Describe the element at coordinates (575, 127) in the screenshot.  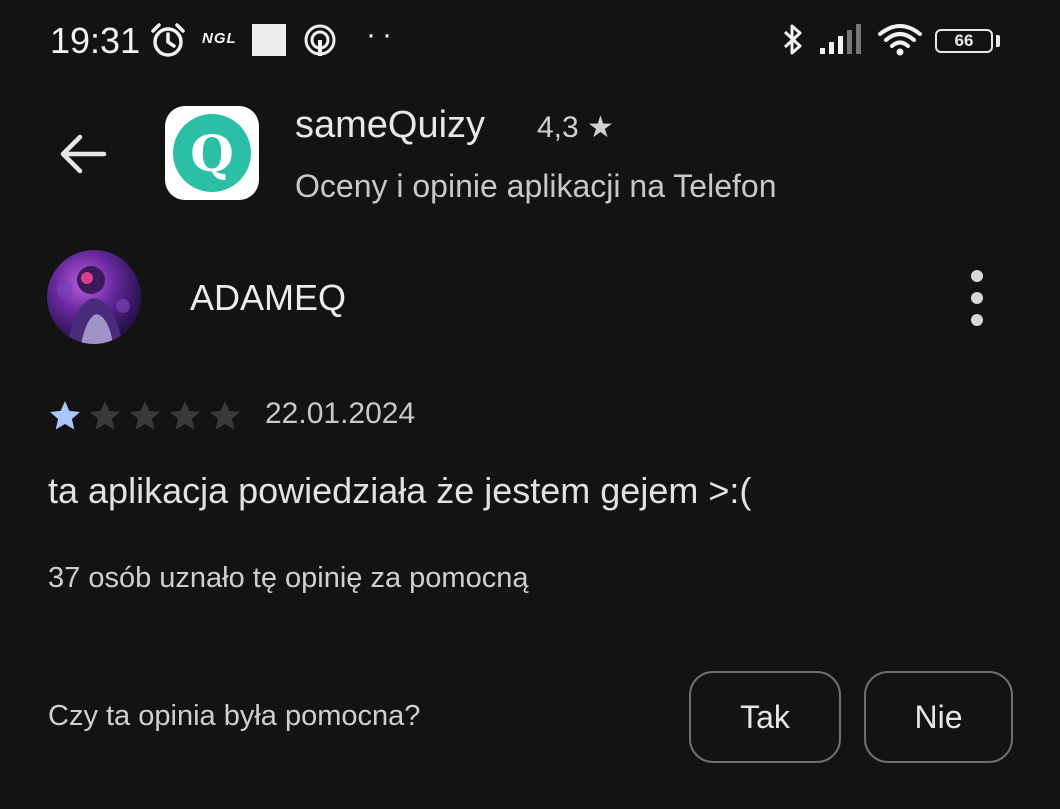
I see `app-rating: 4,3 ★` at that location.